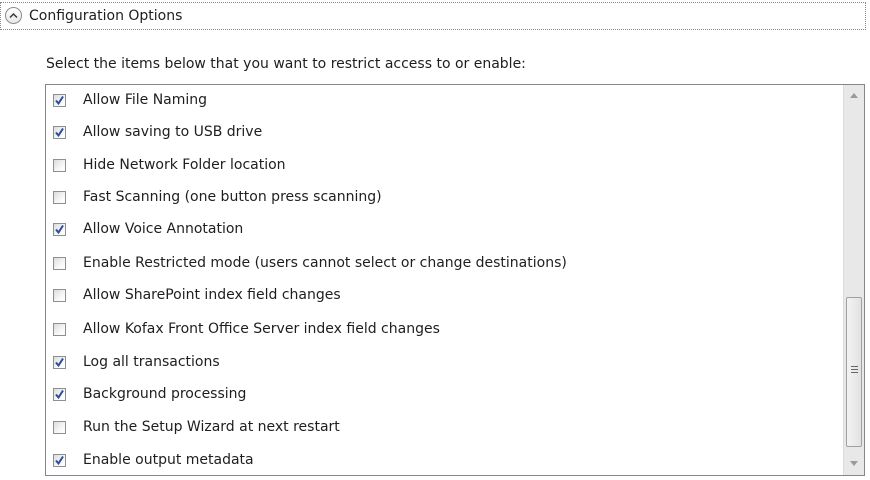 The image size is (870, 480). What do you see at coordinates (441, 231) in the screenshot?
I see `option-row: Allow Voice Annotation` at bounding box center [441, 231].